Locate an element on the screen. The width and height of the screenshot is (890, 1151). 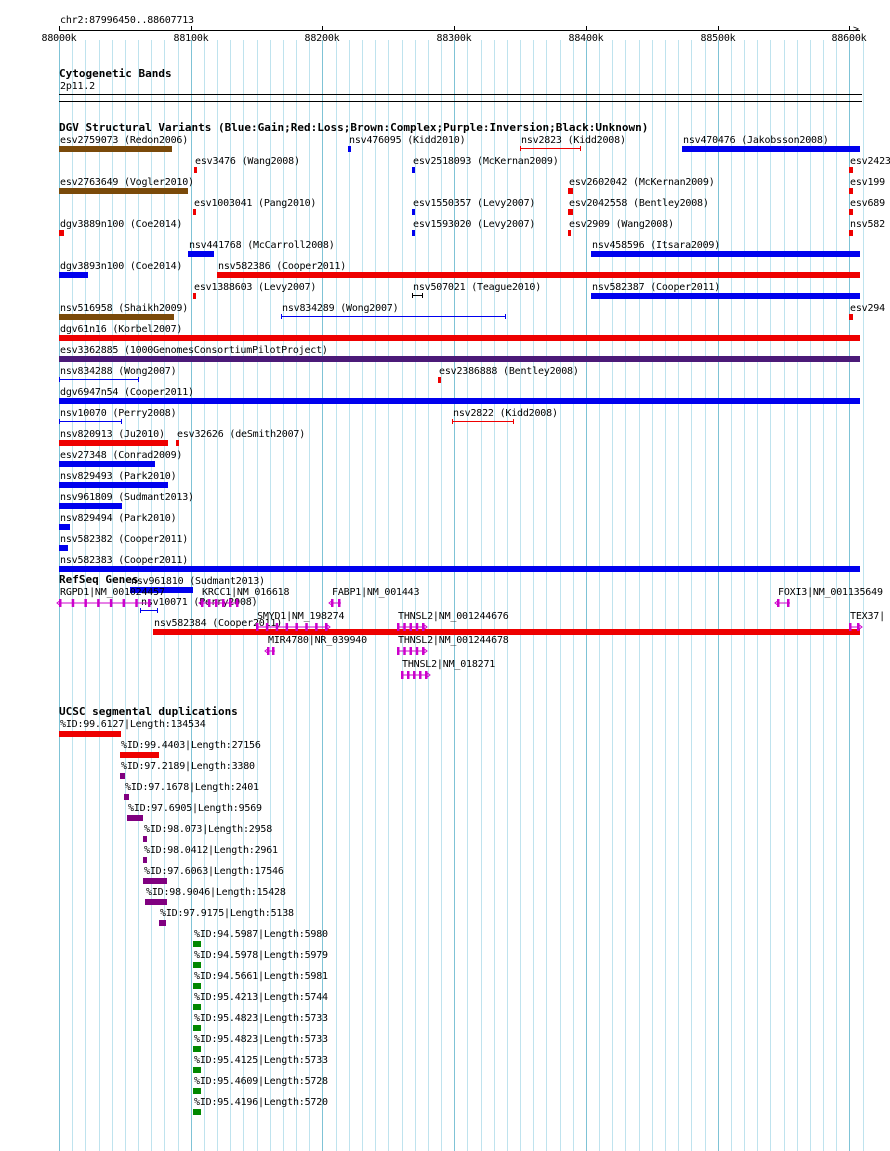
segdup-track-title: UCSC segmental duplications is located at coordinates (148, 711).